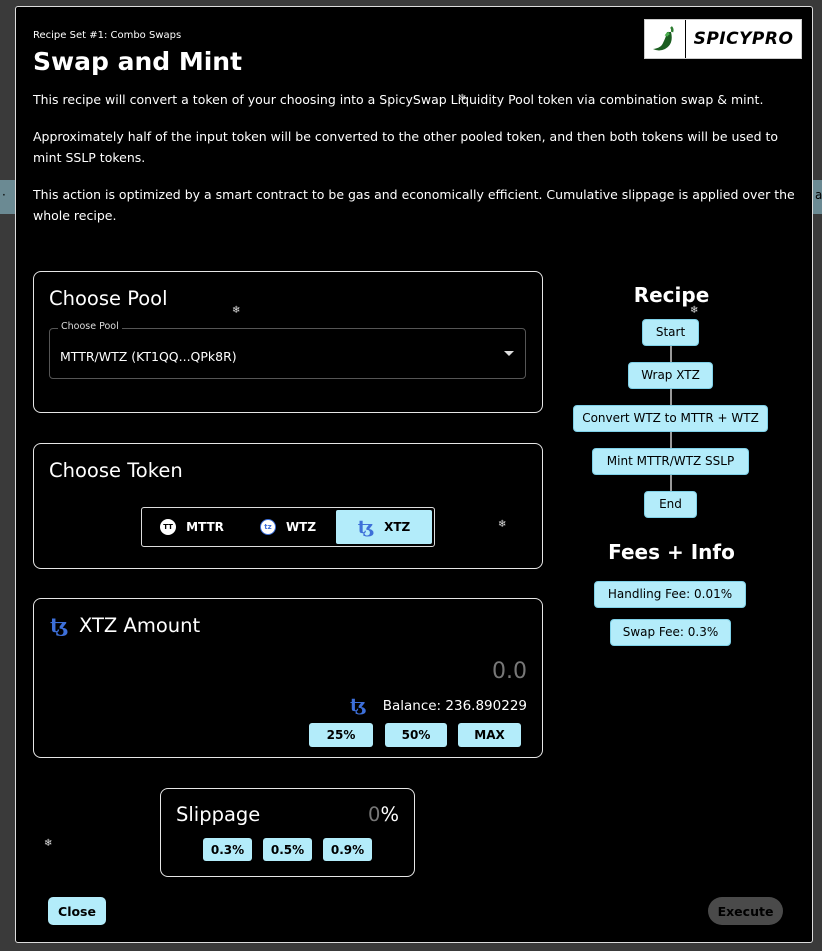 Image resolution: width=822 pixels, height=951 pixels. What do you see at coordinates (341, 735) in the screenshot?
I see `amount-25-percent-button: 25%` at bounding box center [341, 735].